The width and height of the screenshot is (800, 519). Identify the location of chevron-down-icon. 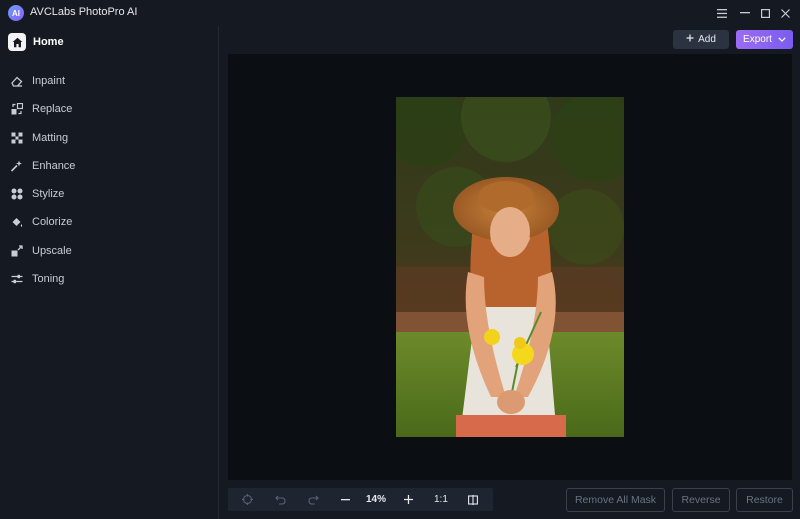
(782, 39).